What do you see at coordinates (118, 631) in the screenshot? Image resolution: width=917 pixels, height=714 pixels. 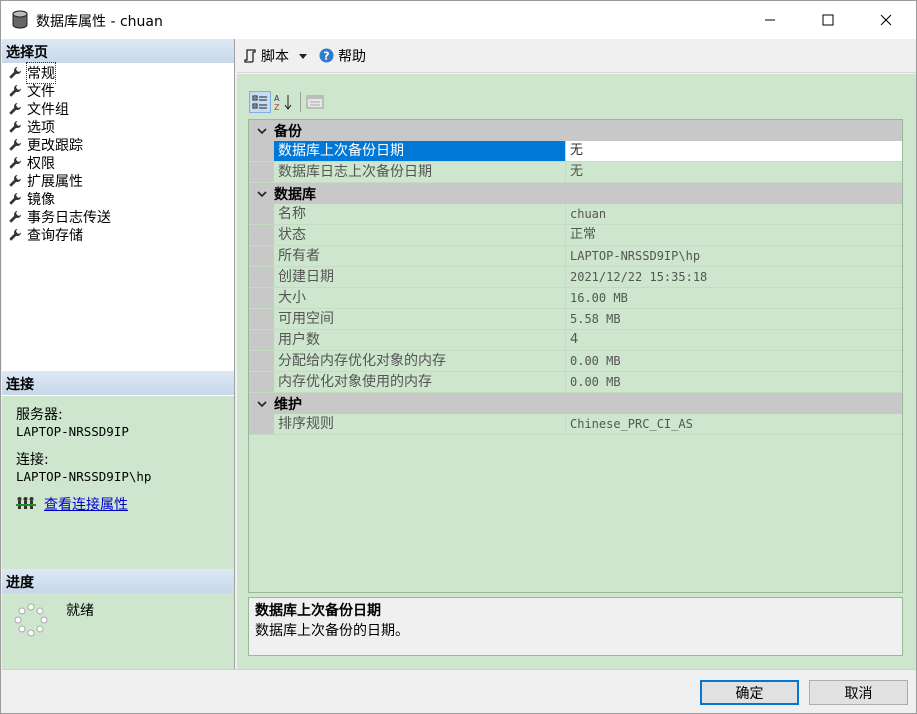 I see `progress-area: 就绪` at bounding box center [118, 631].